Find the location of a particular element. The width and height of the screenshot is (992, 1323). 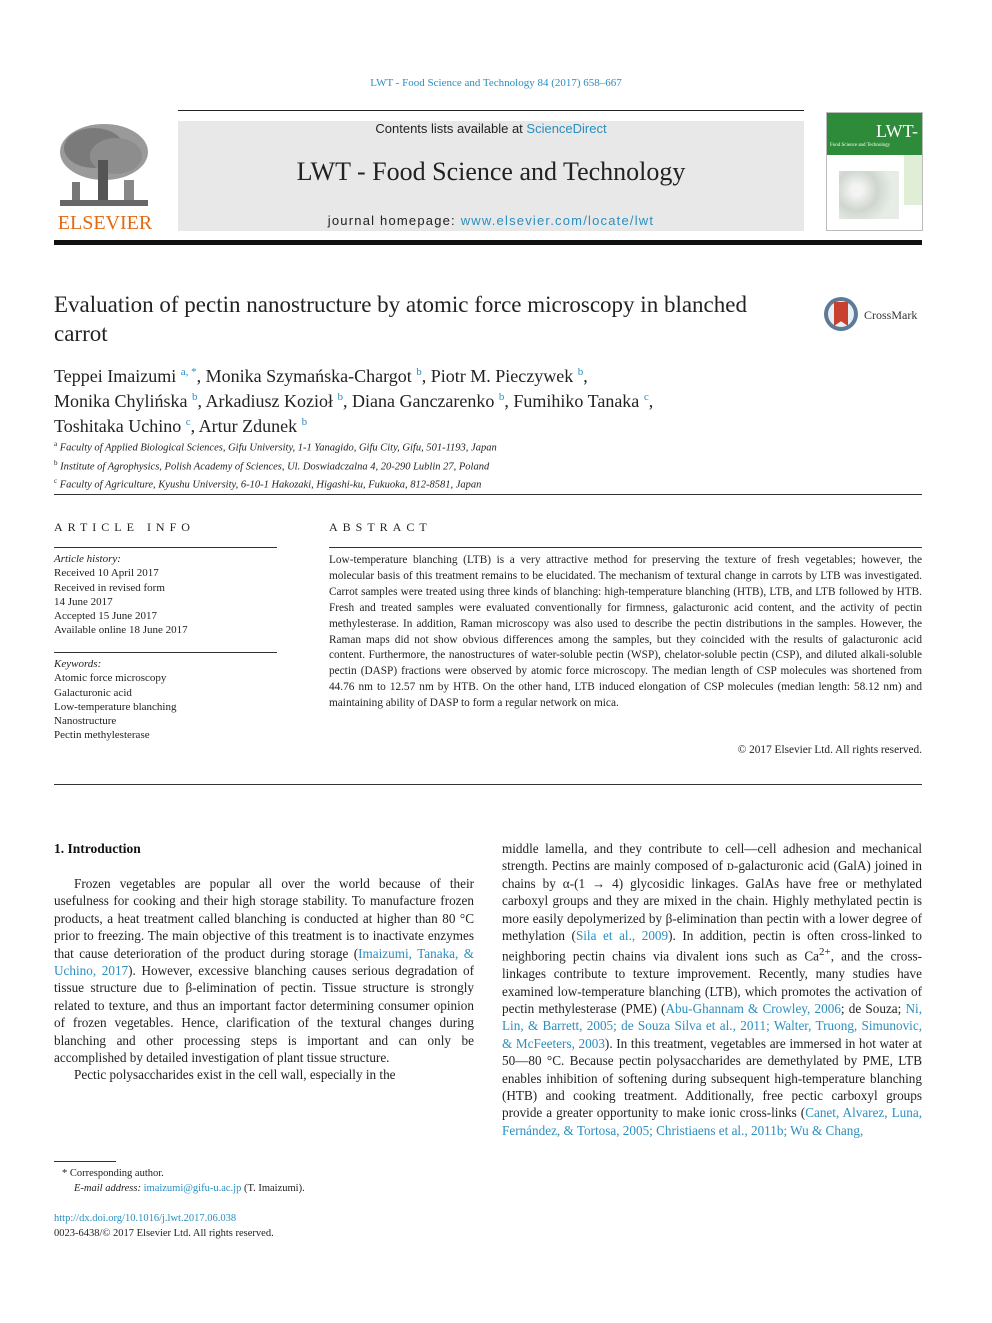

author: Artur Zdunek is located at coordinates (248, 426).